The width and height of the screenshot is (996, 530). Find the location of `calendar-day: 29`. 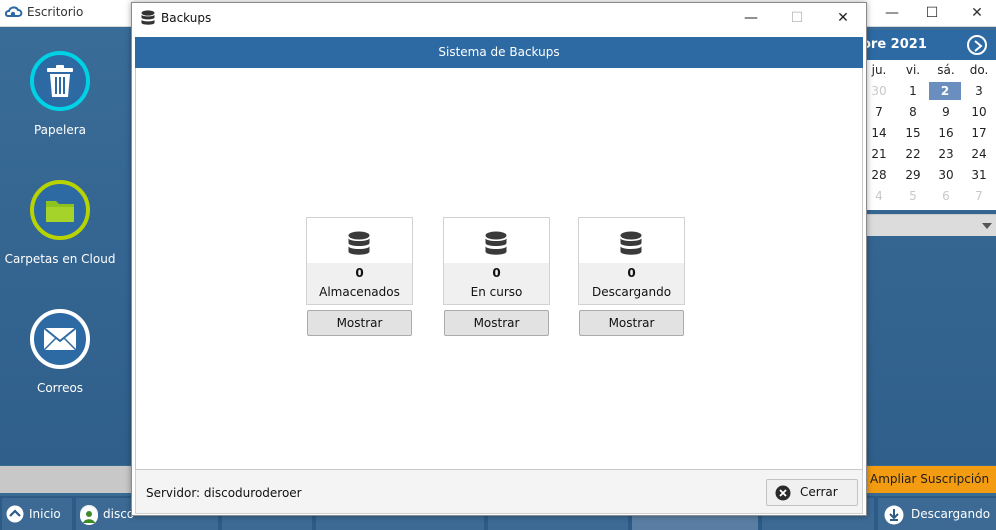

calendar-day: 29 is located at coordinates (913, 175).